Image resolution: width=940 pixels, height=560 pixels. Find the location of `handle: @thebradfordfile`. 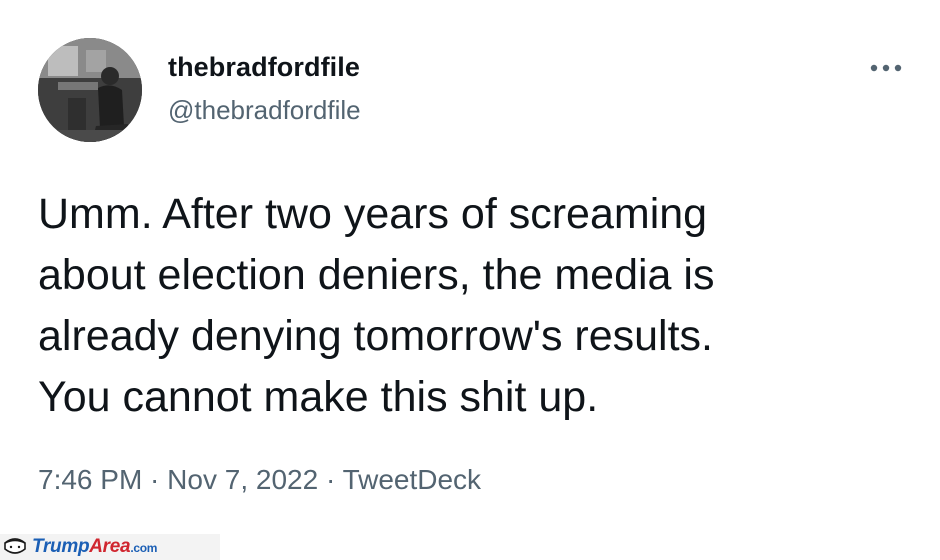

handle: @thebradfordfile is located at coordinates (264, 110).